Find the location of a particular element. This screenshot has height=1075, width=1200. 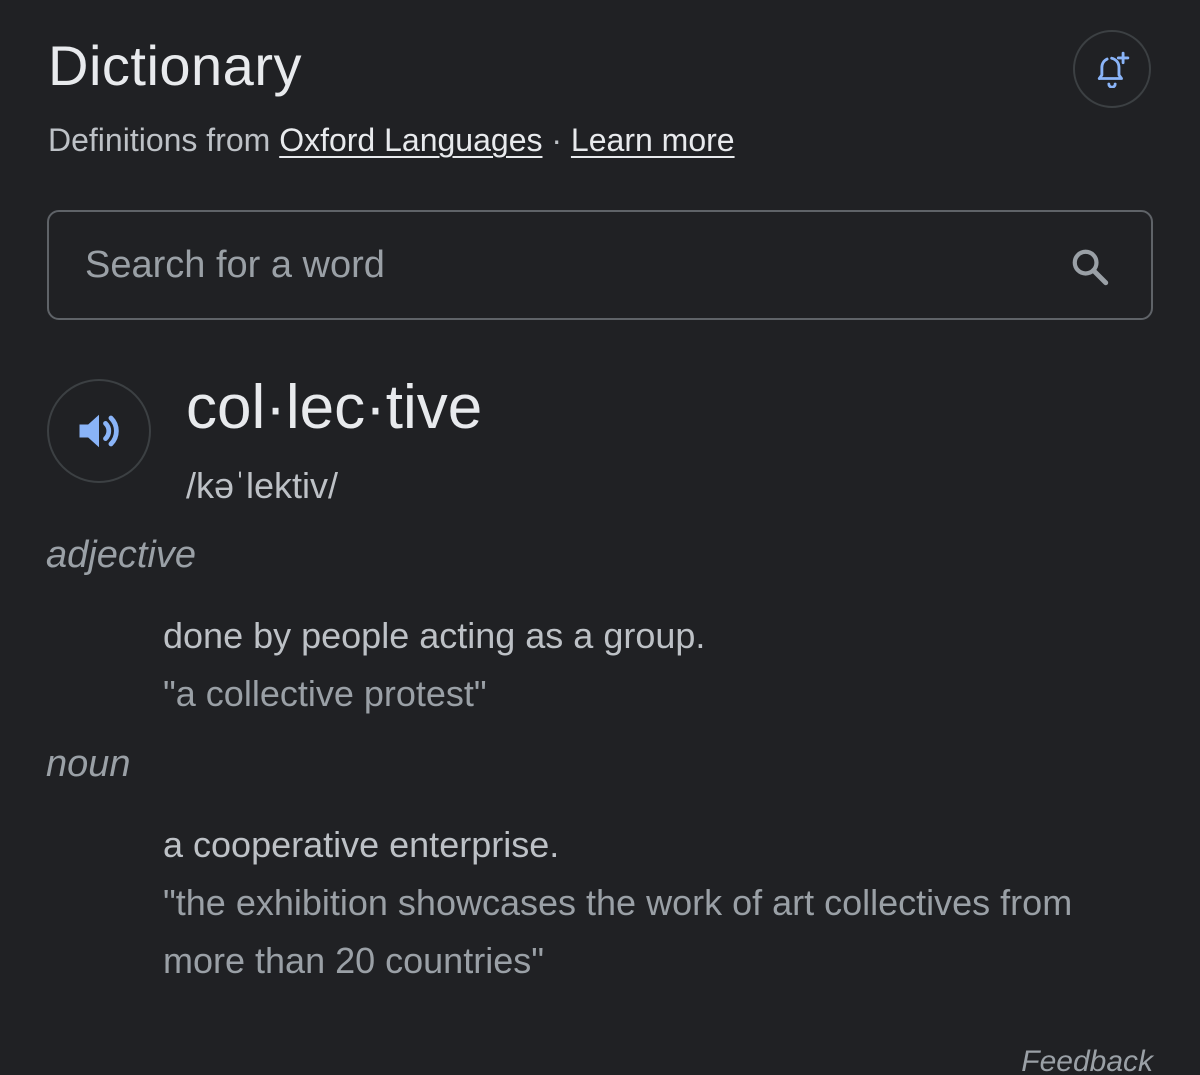

headword: col·lec·tive is located at coordinates (334, 407).